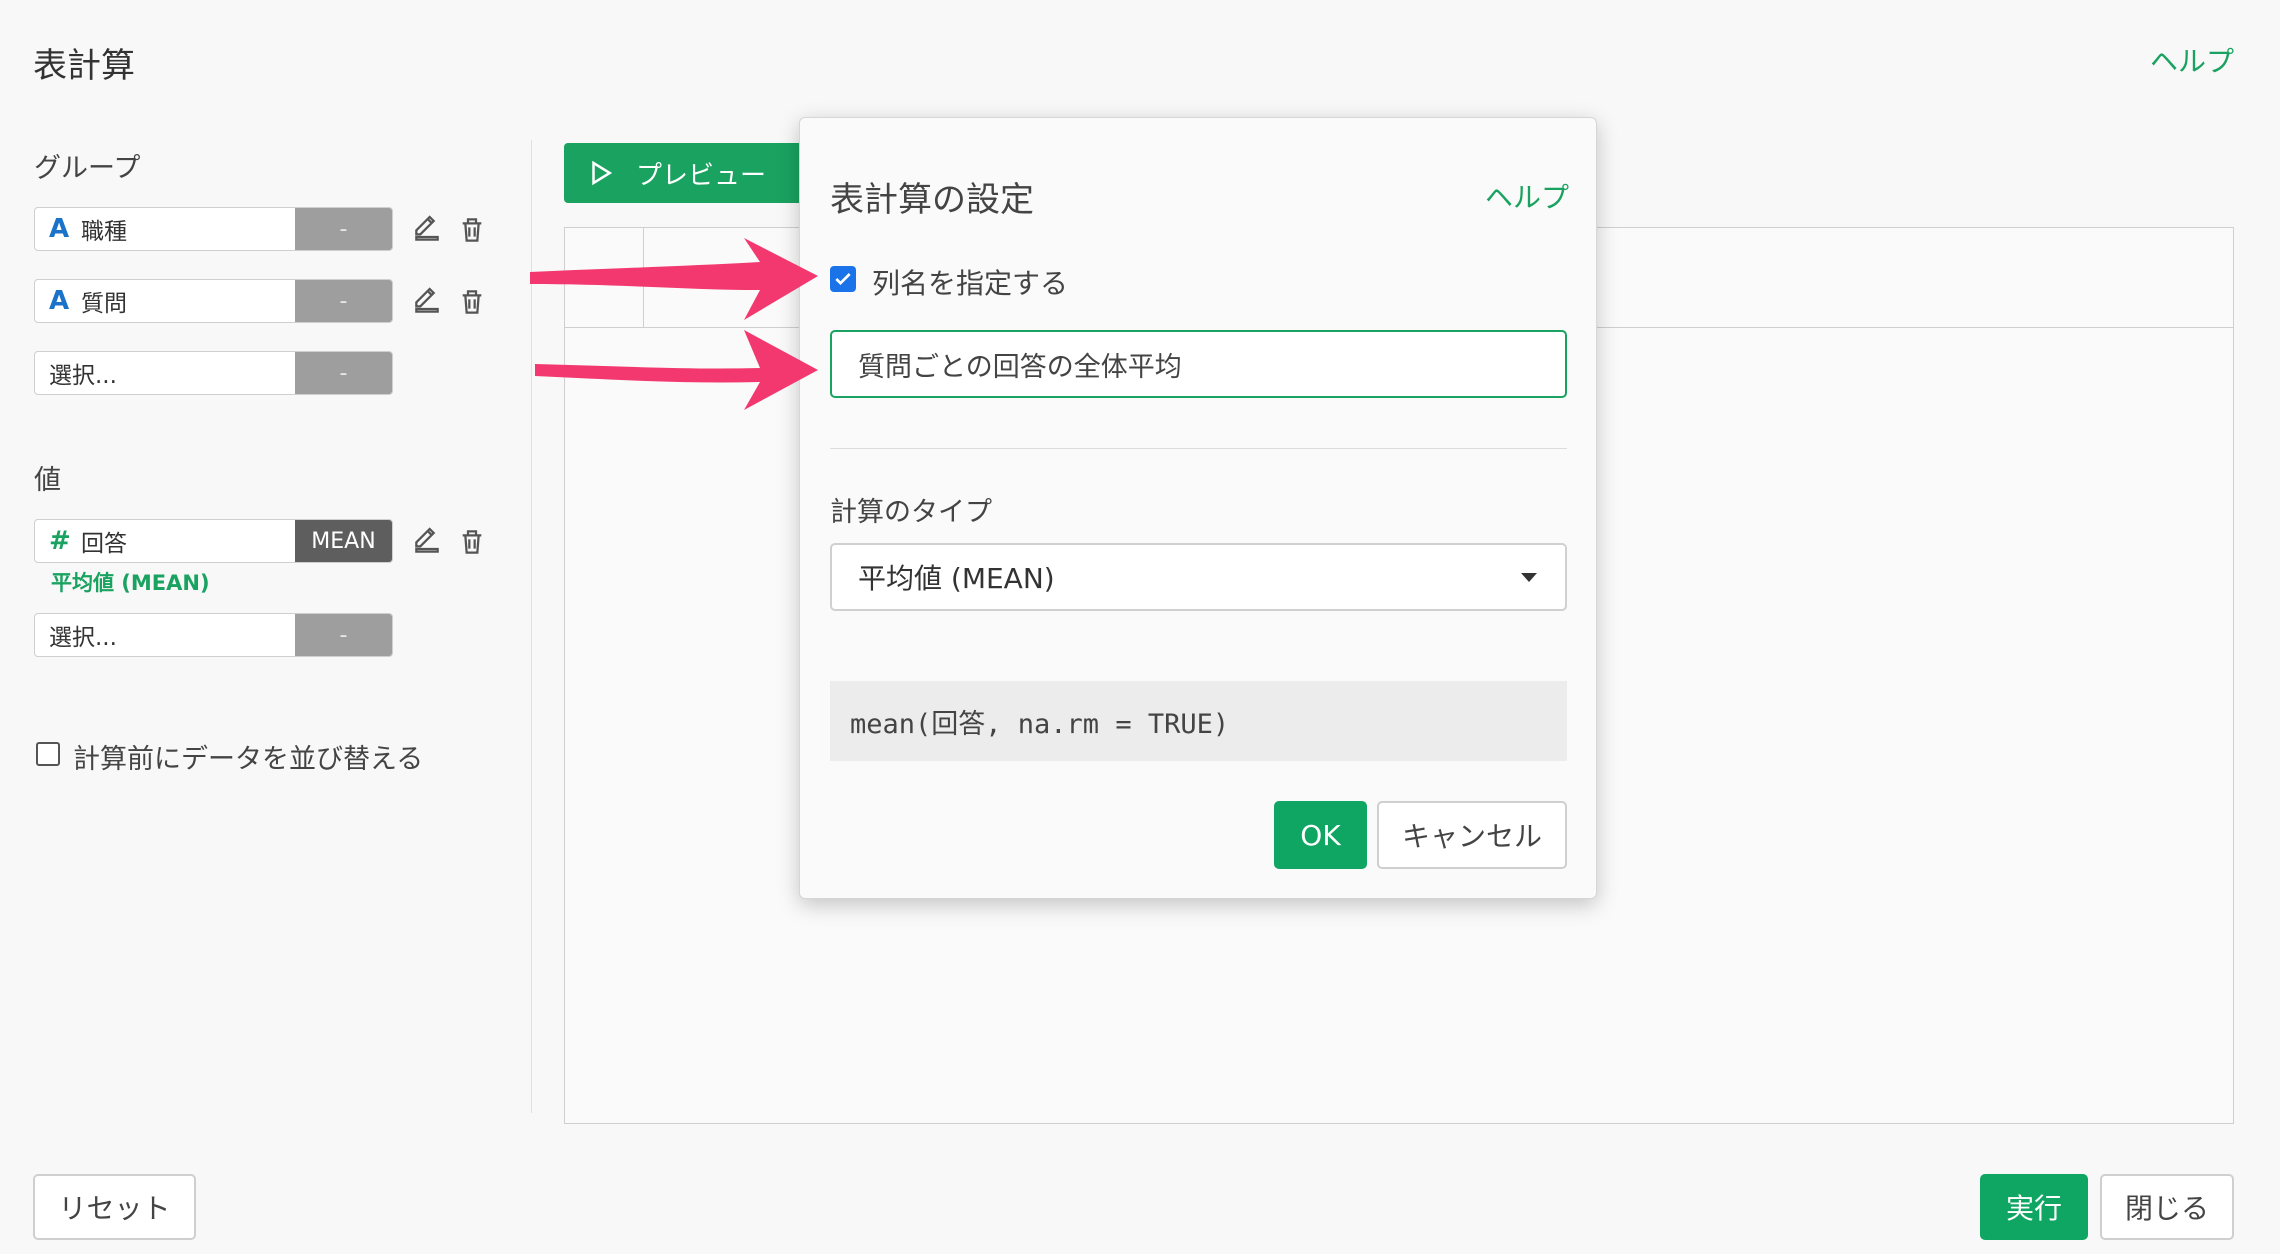  Describe the element at coordinates (970, 283) in the screenshot. I see `specify-column-name-label: 列名を指定する` at that location.